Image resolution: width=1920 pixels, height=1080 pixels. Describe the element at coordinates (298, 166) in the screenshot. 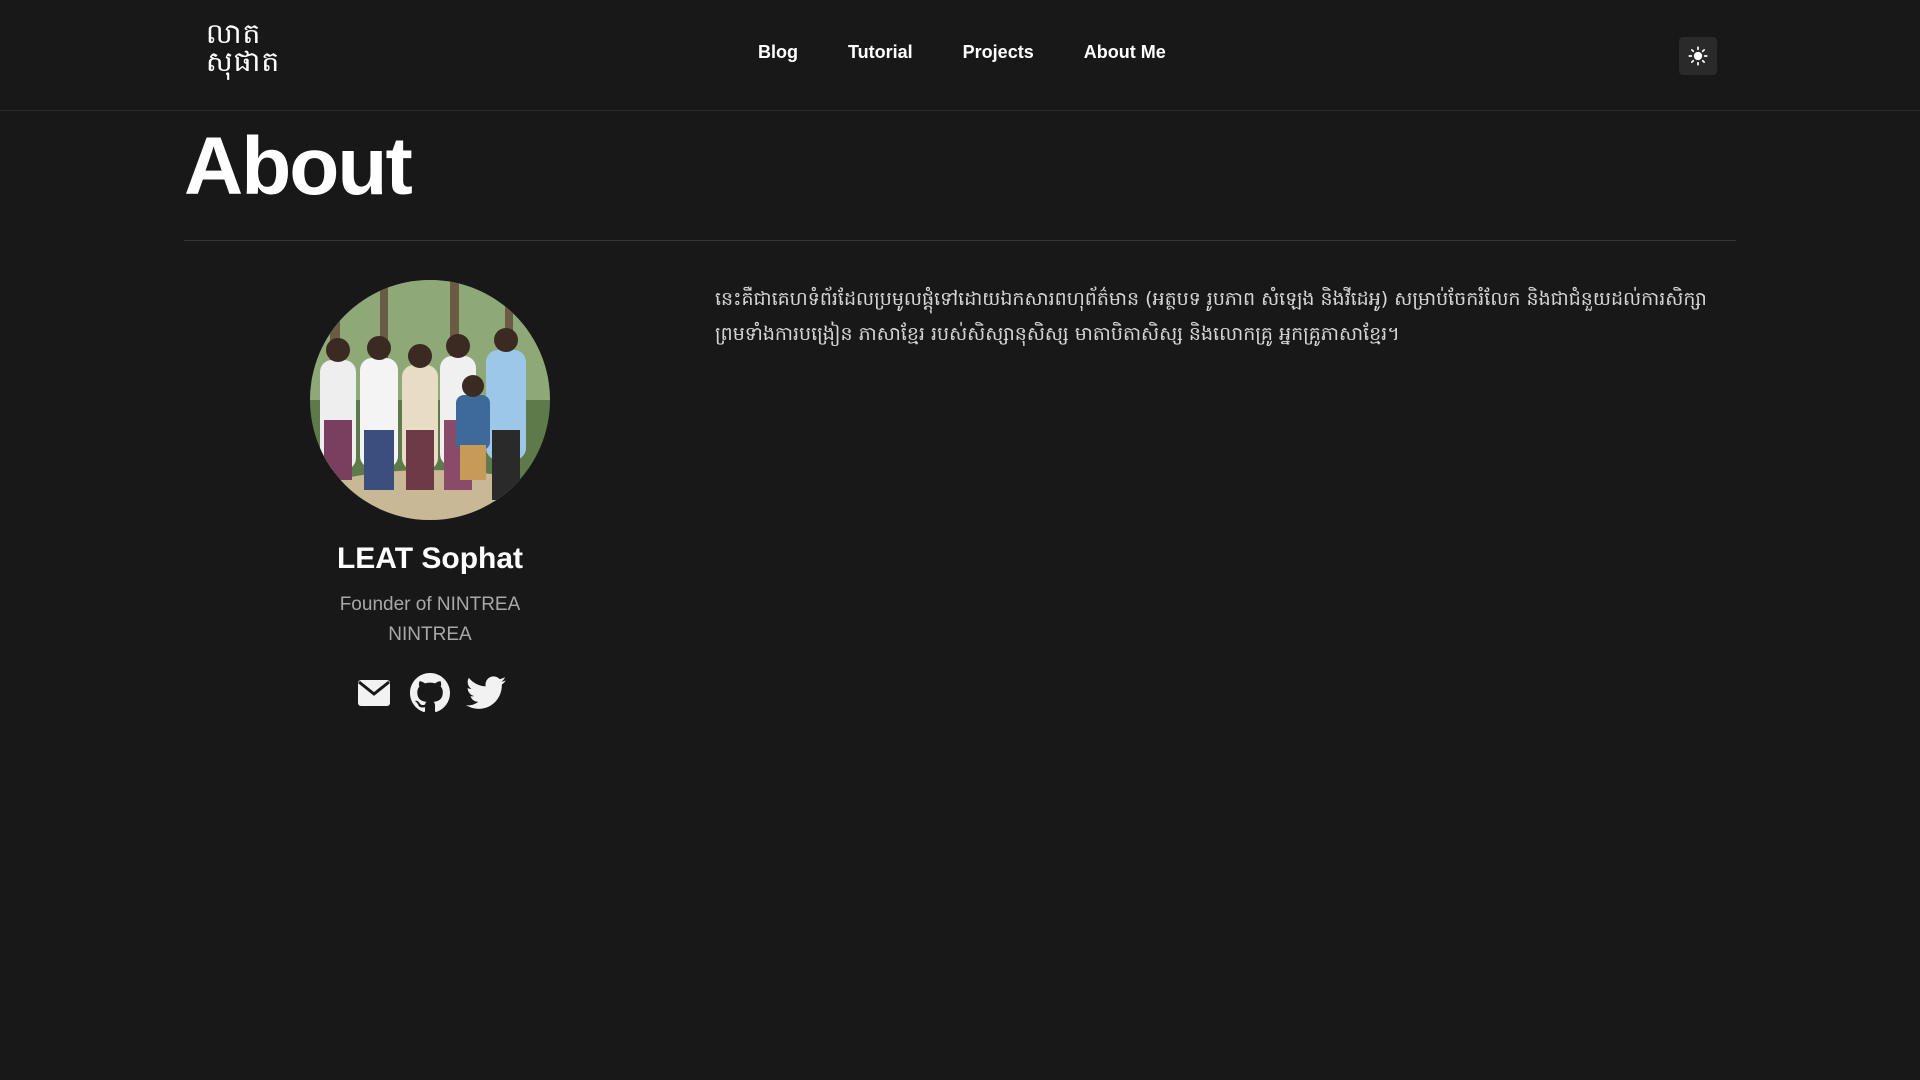

I see `page-title: About` at that location.